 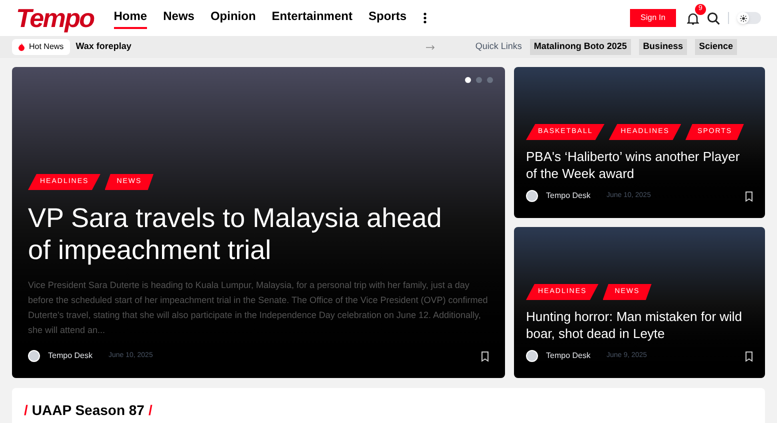 What do you see at coordinates (715, 47) in the screenshot?
I see `quick-link: Science` at bounding box center [715, 47].